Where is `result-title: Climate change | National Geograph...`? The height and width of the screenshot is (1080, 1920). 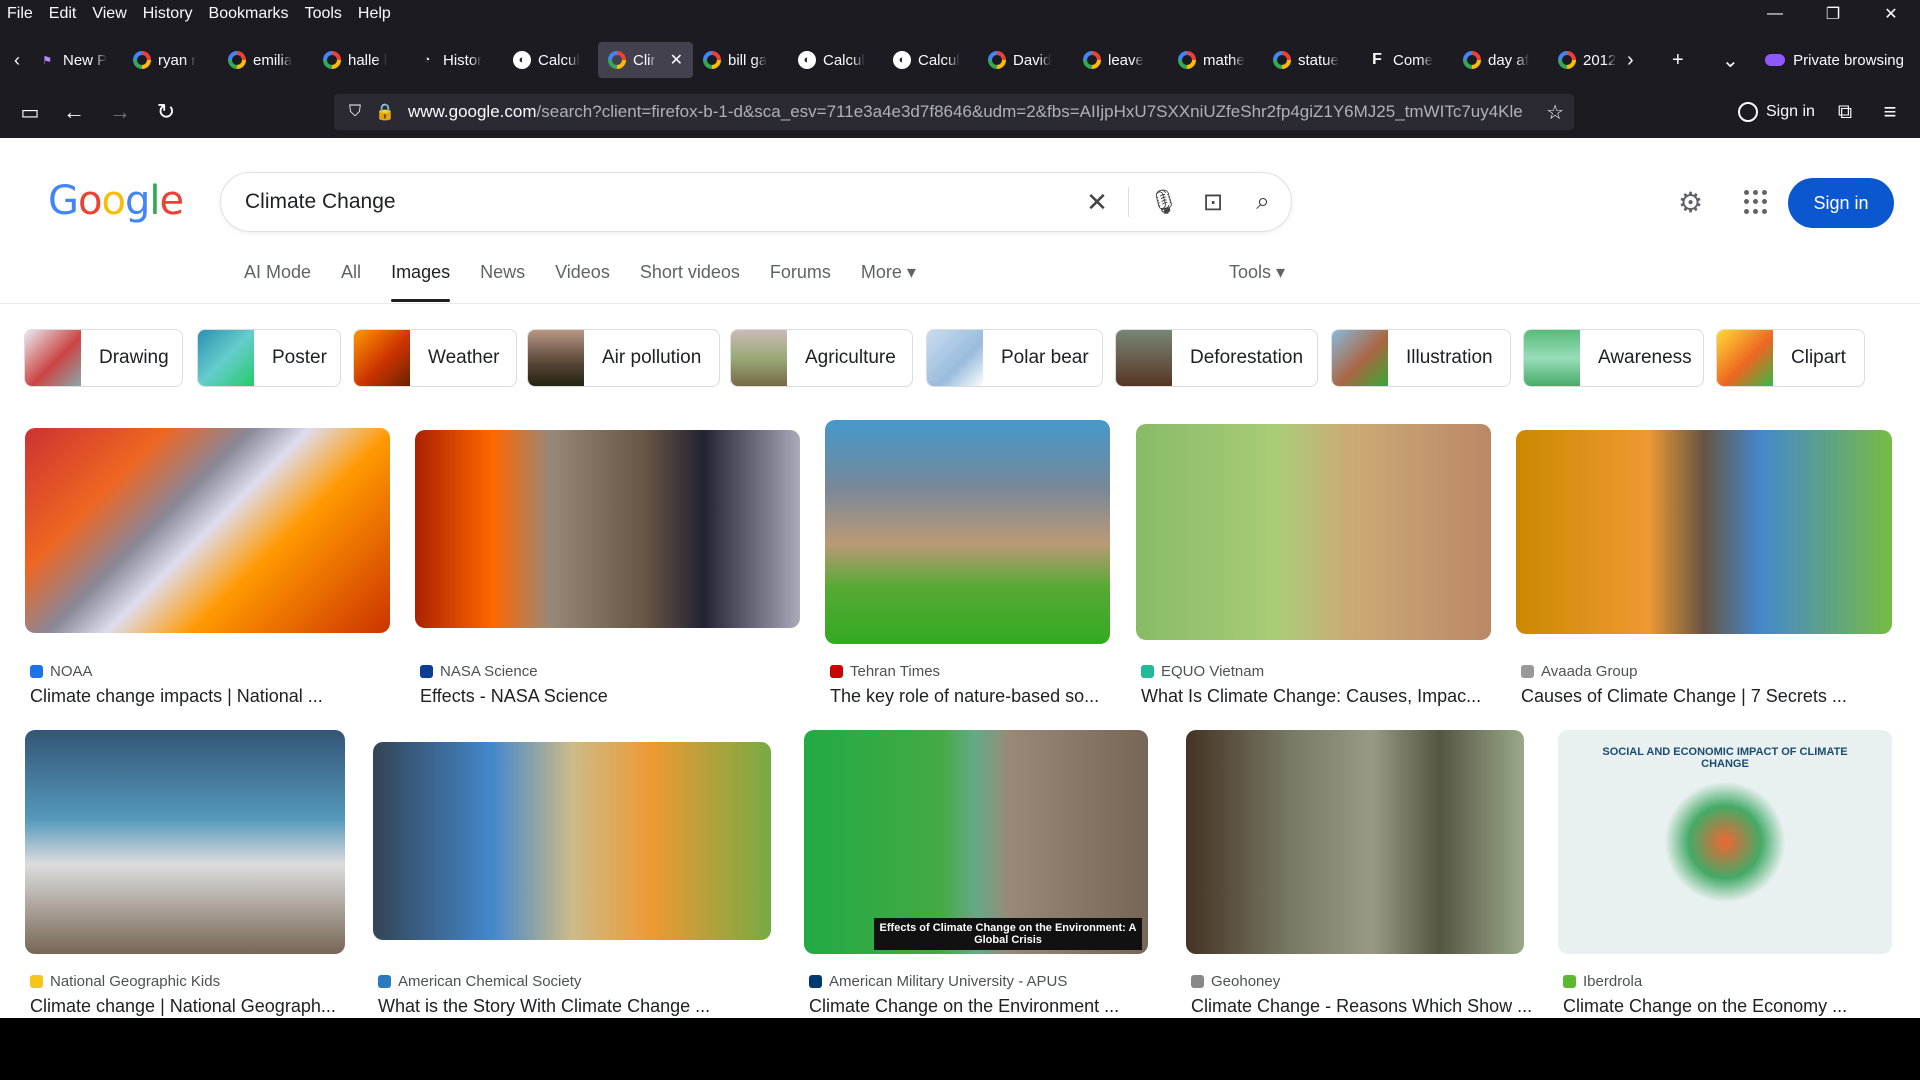 result-title: Climate change | National Geograph... is located at coordinates (195, 1006).